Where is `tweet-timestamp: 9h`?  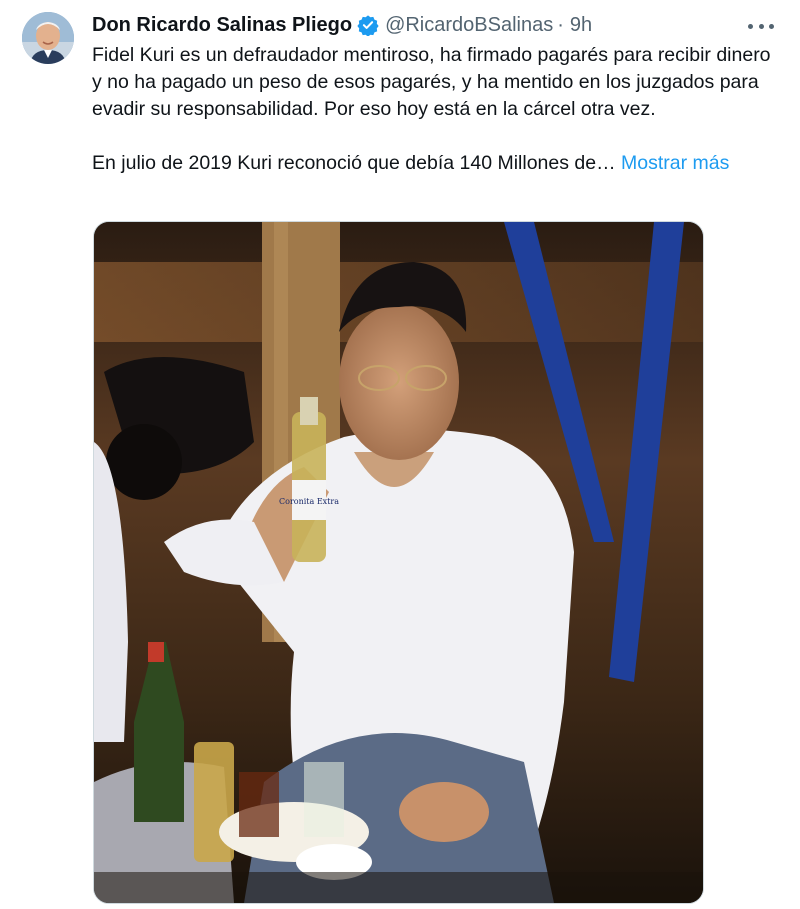 tweet-timestamp: 9h is located at coordinates (581, 25).